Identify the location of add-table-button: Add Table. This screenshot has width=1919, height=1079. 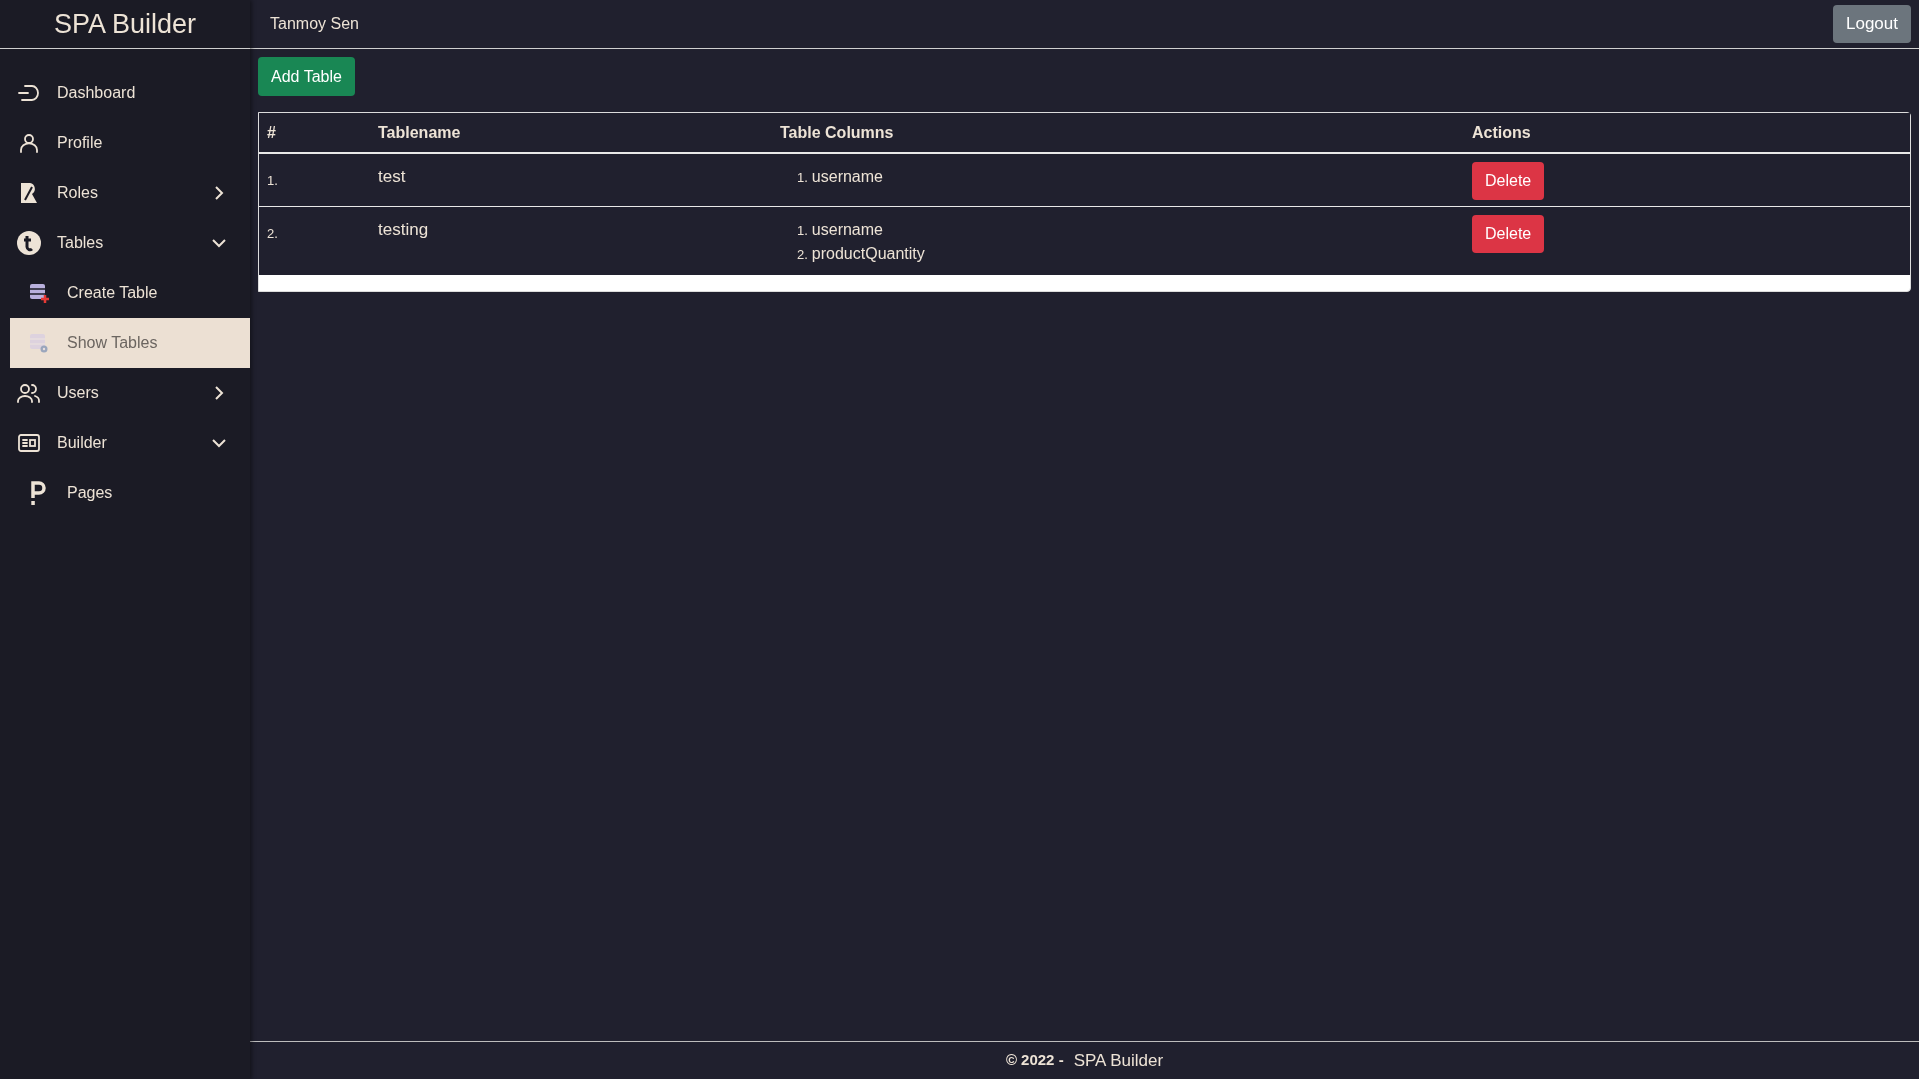
(306, 76).